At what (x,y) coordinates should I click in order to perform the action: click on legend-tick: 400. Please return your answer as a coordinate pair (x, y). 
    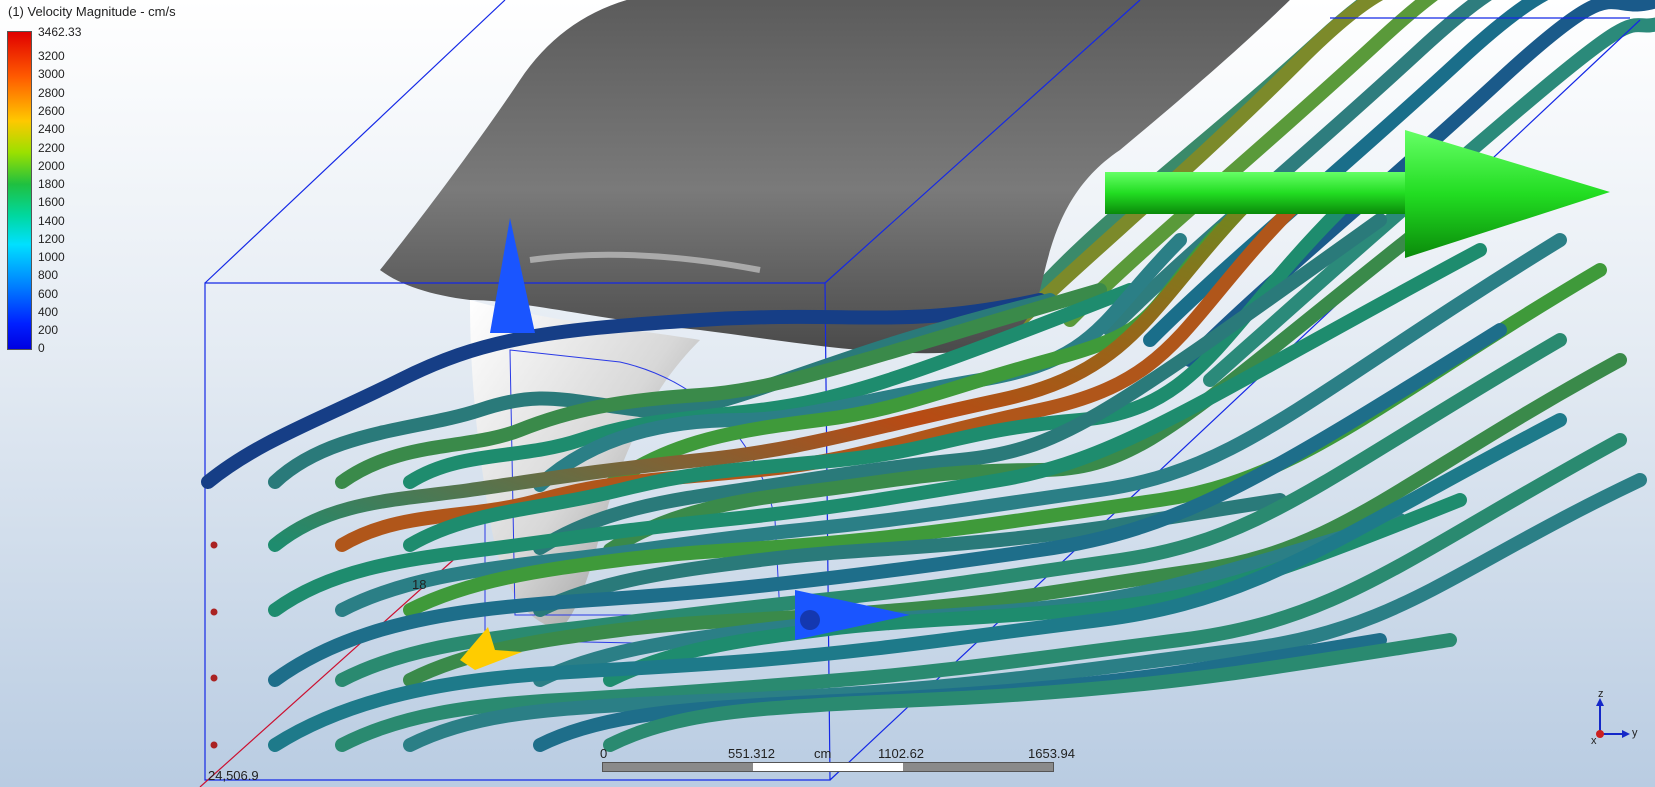
    Looking at the image, I should click on (48, 312).